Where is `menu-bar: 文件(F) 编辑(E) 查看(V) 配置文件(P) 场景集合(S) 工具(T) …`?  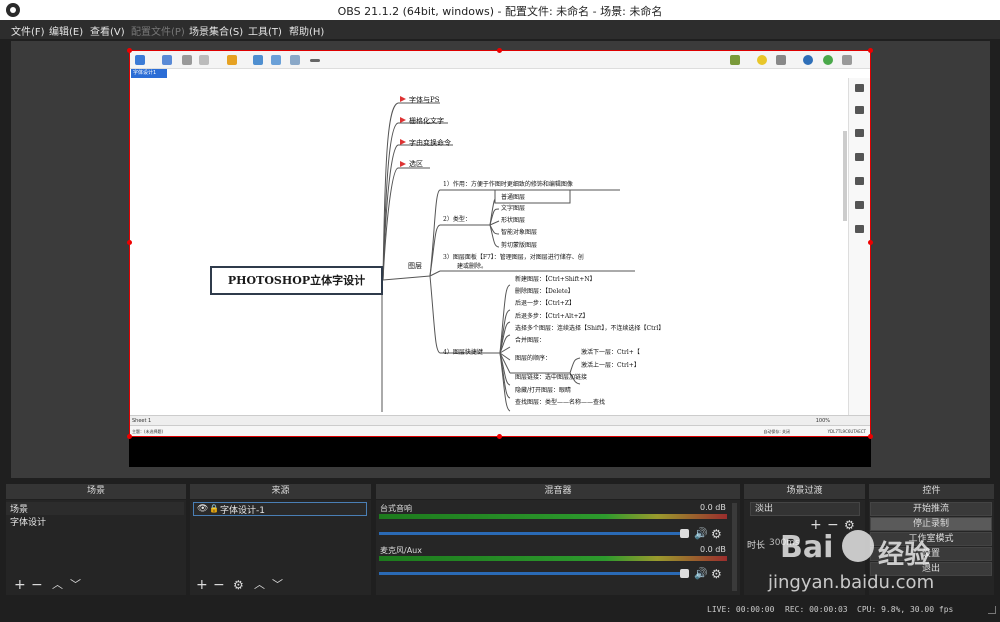
menu-bar: 文件(F) 编辑(E) 查看(V) 配置文件(P) 场景集合(S) 工具(T) … is located at coordinates (500, 29).